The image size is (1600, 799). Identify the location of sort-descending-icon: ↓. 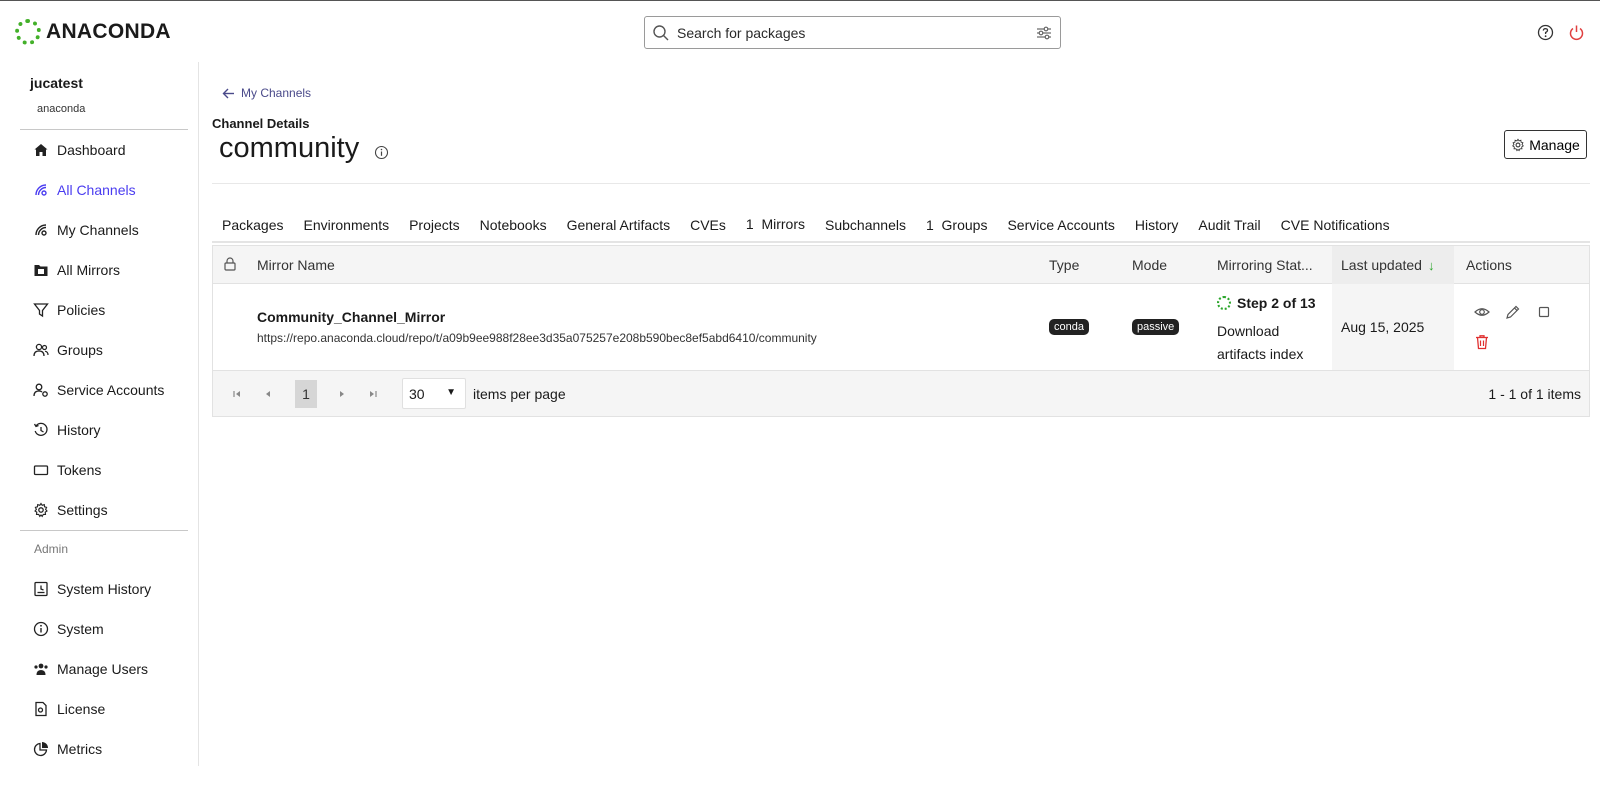
(1431, 265).